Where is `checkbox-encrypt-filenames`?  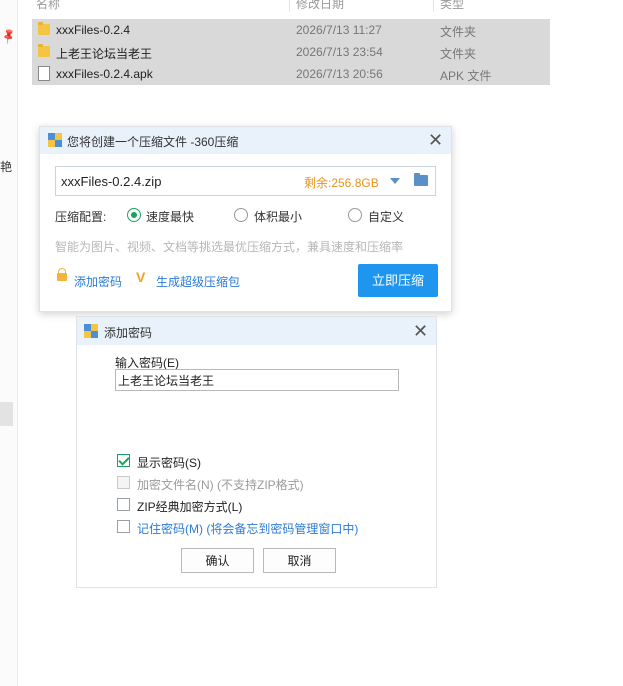
checkbox-encrypt-filenames is located at coordinates (123, 482).